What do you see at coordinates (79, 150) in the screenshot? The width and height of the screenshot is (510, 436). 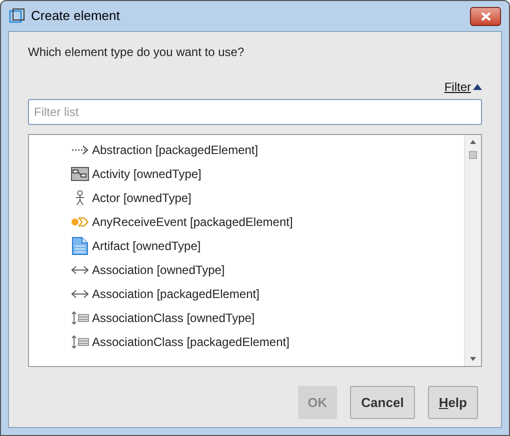 I see `dotted-arrow-icon` at bounding box center [79, 150].